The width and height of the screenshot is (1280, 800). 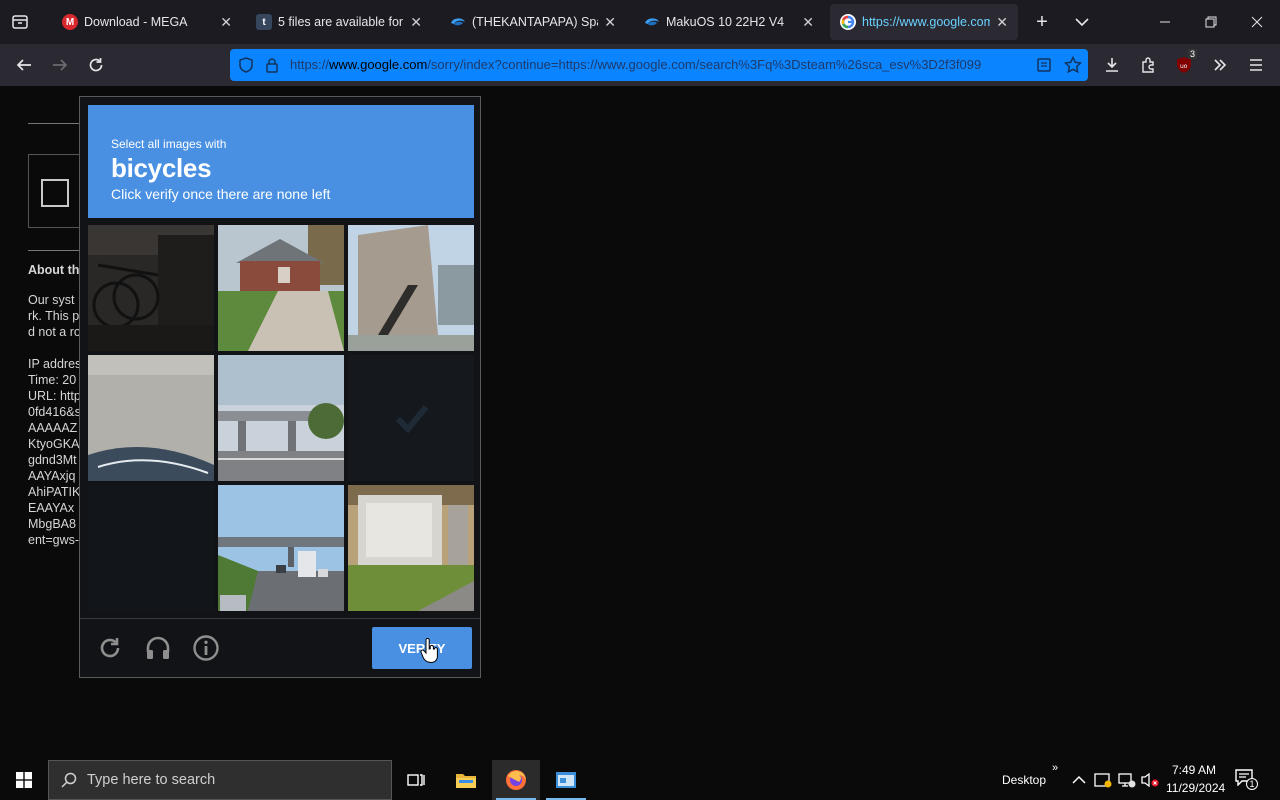 I want to click on app-window-button, so click(x=566, y=780).